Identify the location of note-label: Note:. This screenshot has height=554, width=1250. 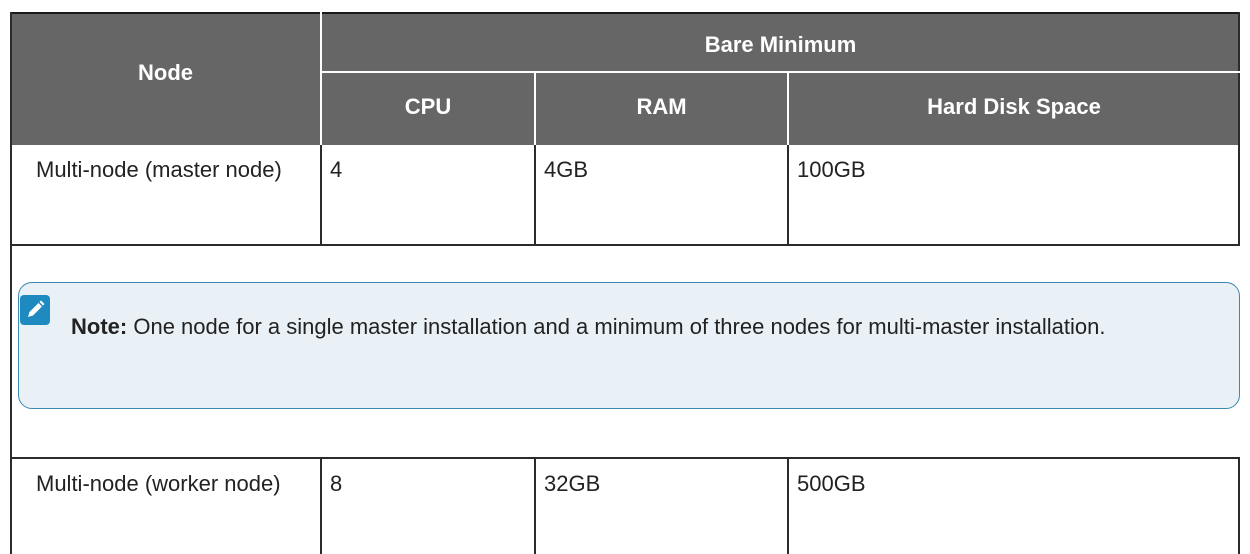
(99, 326).